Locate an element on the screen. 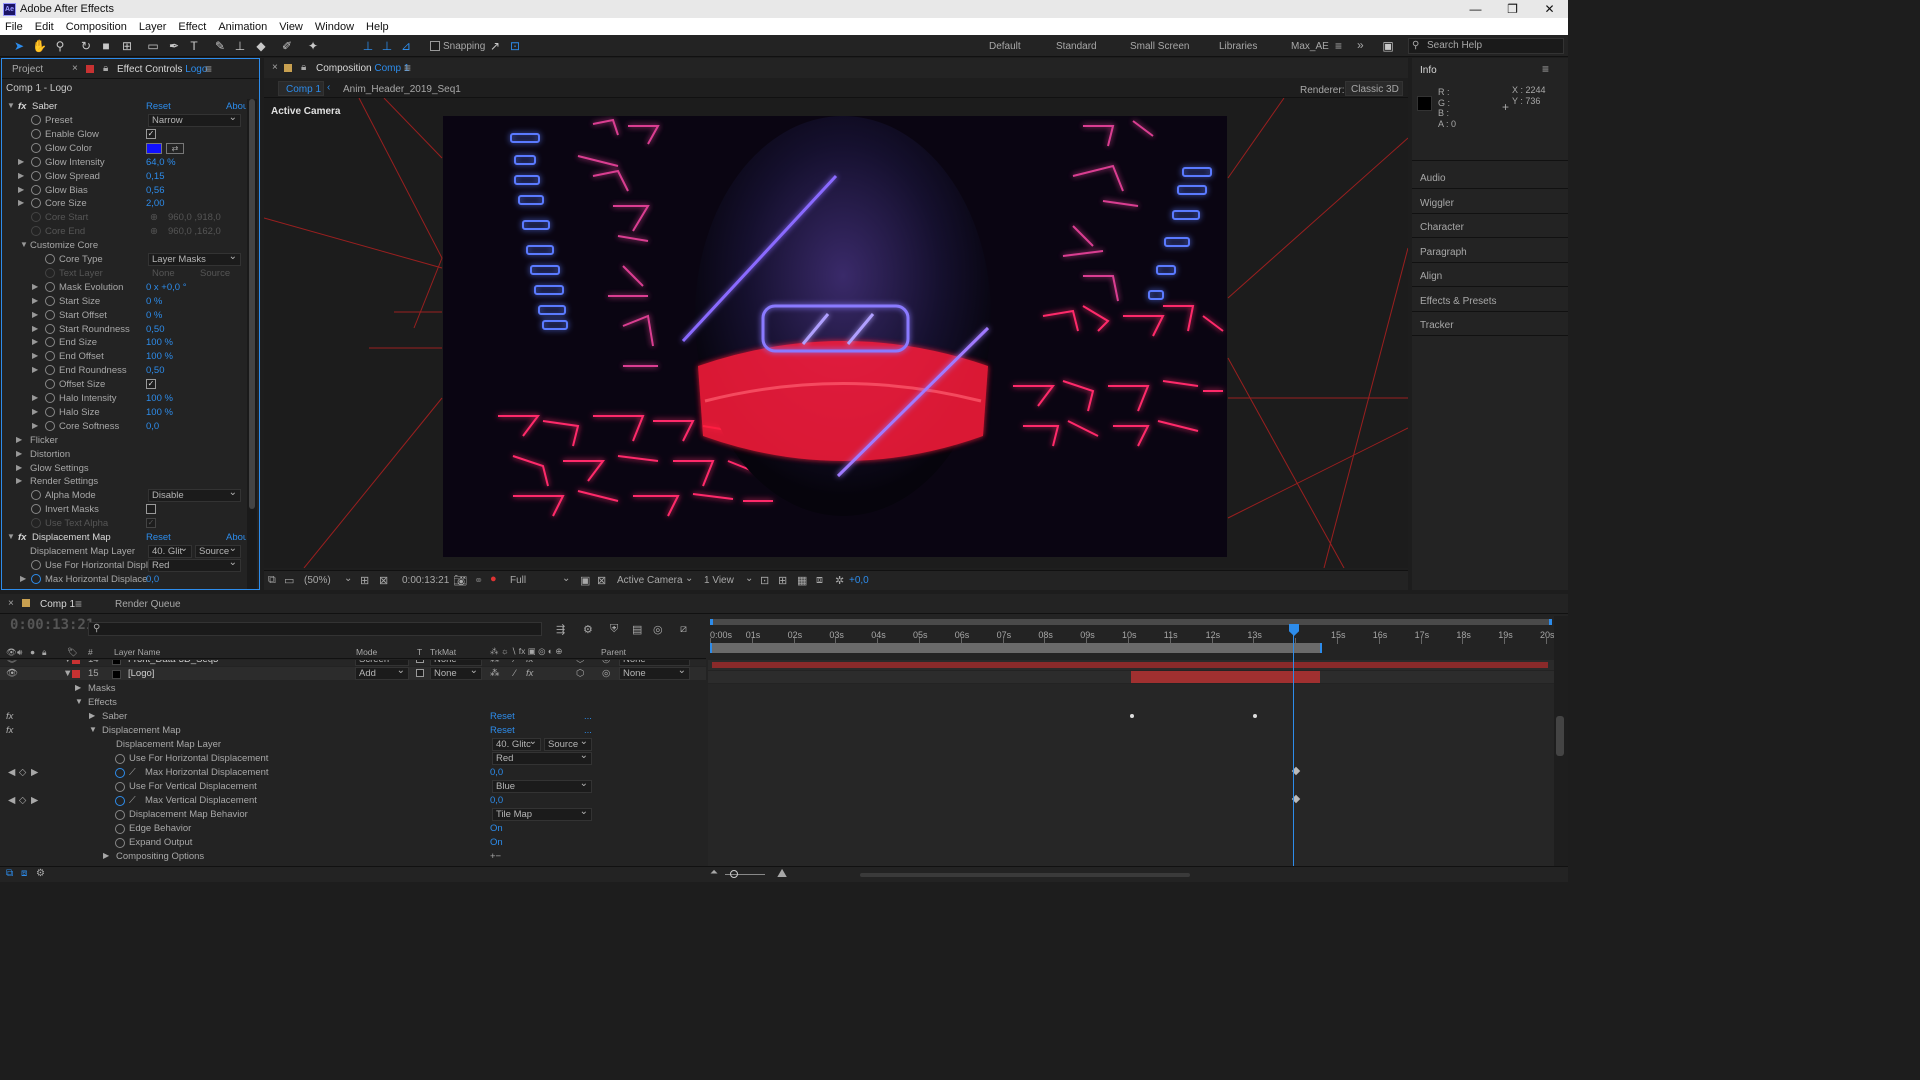 Image resolution: width=1920 pixels, height=1080 pixels. video-toggle-icon: 👁︎ is located at coordinates (11, 652).